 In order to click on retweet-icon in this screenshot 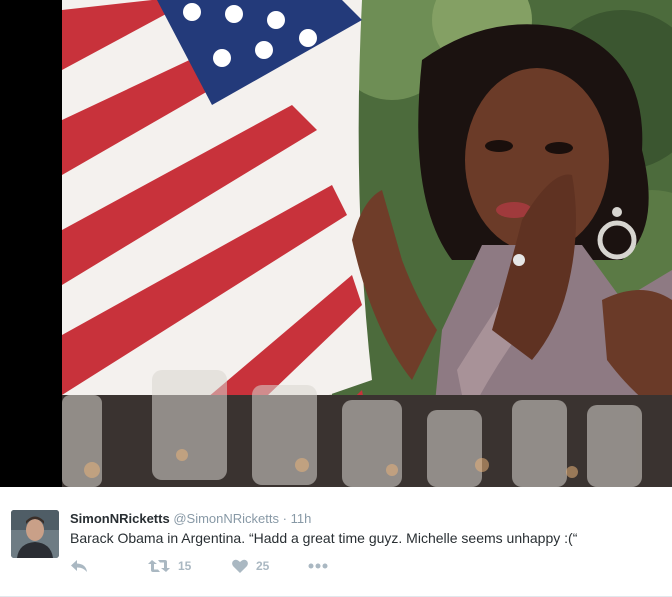, I will do `click(159, 566)`.